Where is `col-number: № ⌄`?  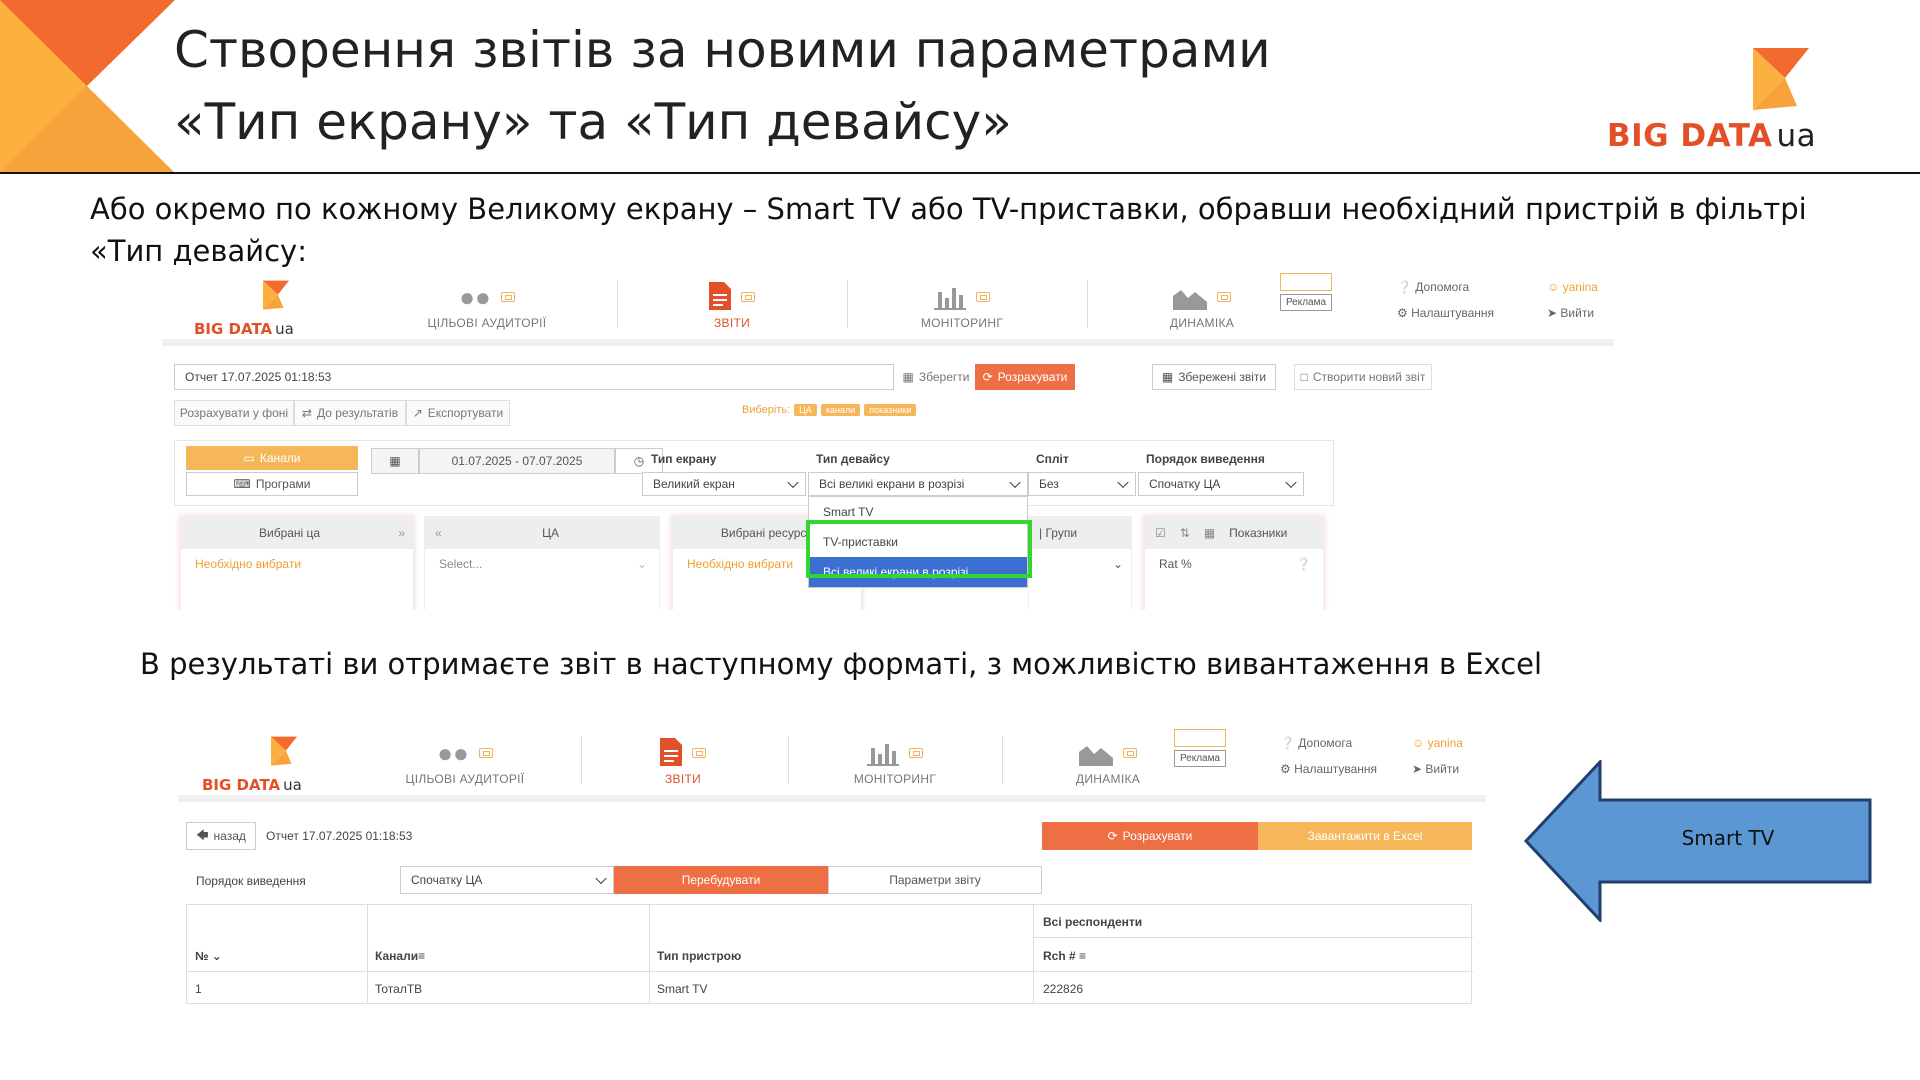 col-number: № ⌄ is located at coordinates (208, 956).